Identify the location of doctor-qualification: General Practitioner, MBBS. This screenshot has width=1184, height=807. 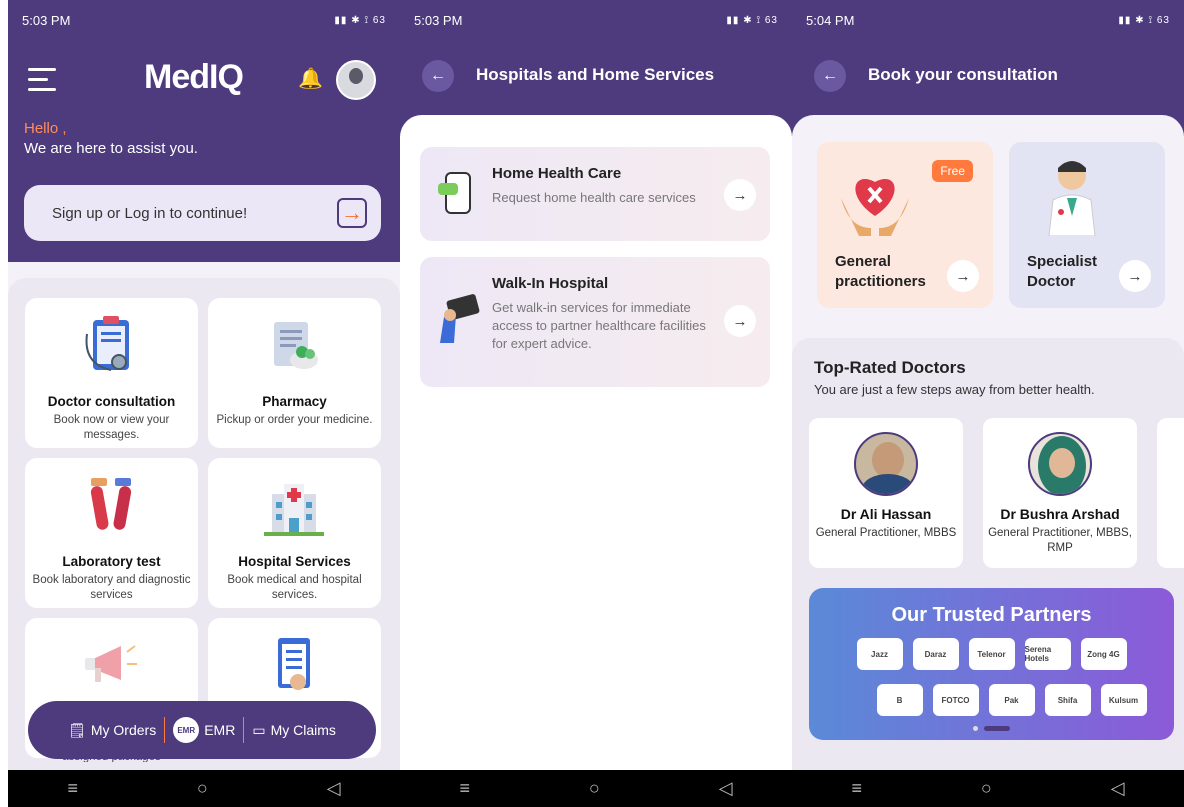
(886, 533).